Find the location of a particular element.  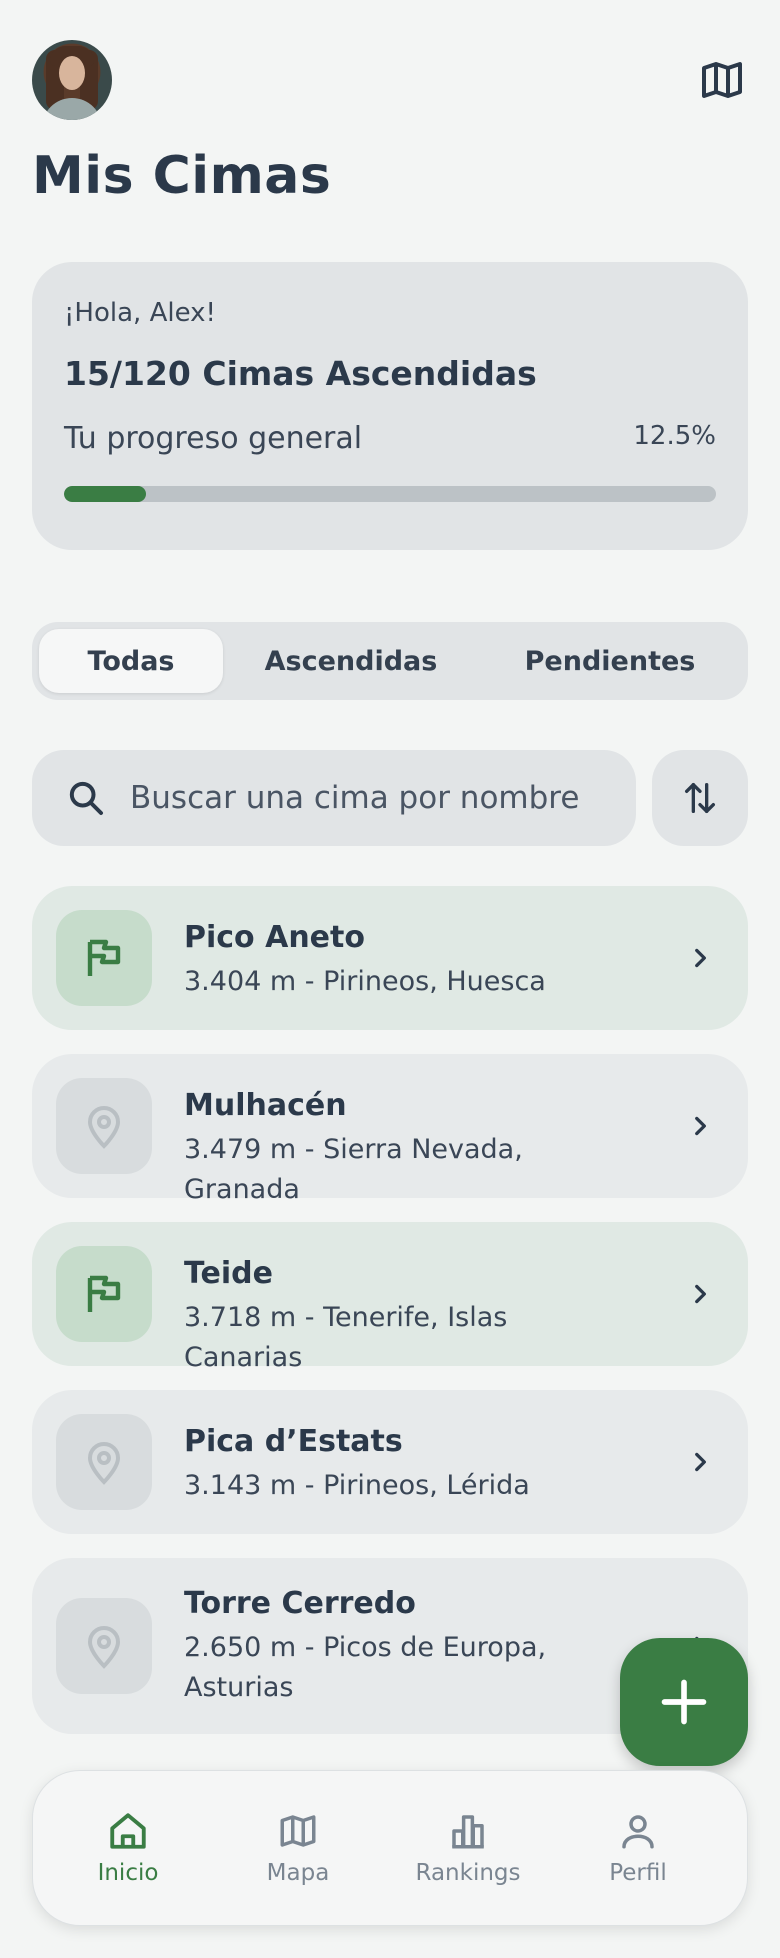

tab-pendientes: Pendientes is located at coordinates (610, 661).